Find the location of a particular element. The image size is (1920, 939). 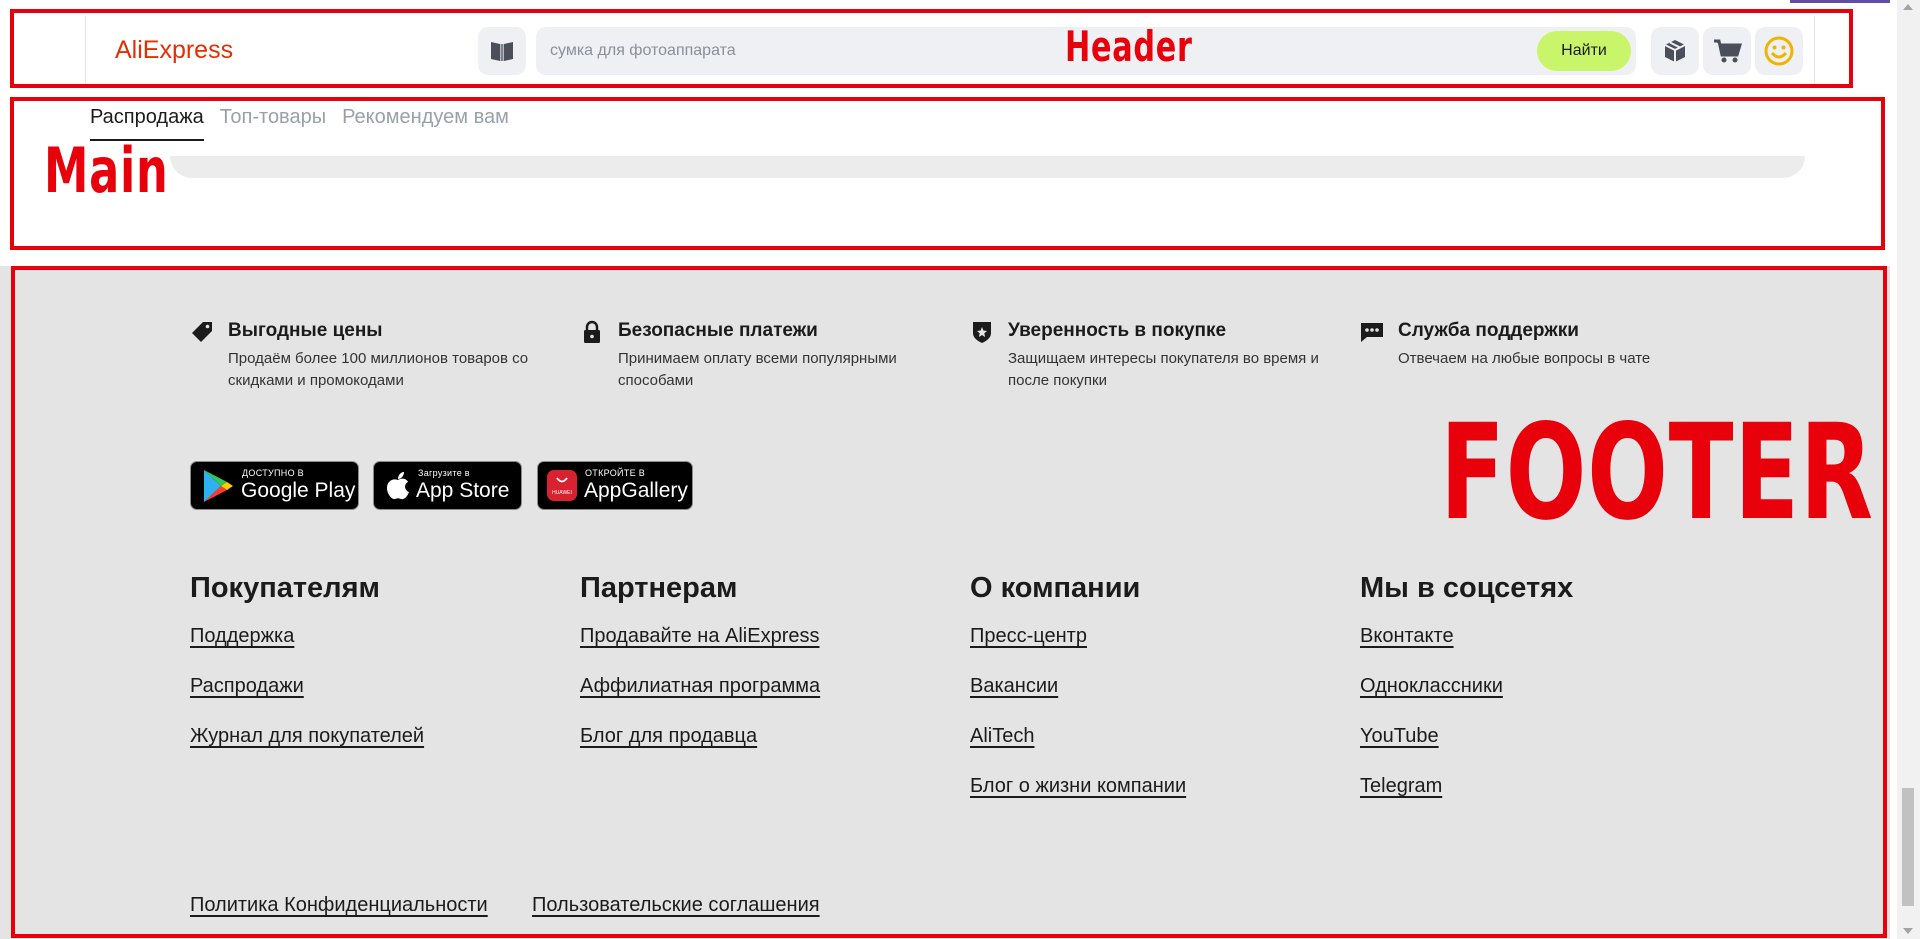

huawei-brand-text: HUAWEI is located at coordinates (562, 493).